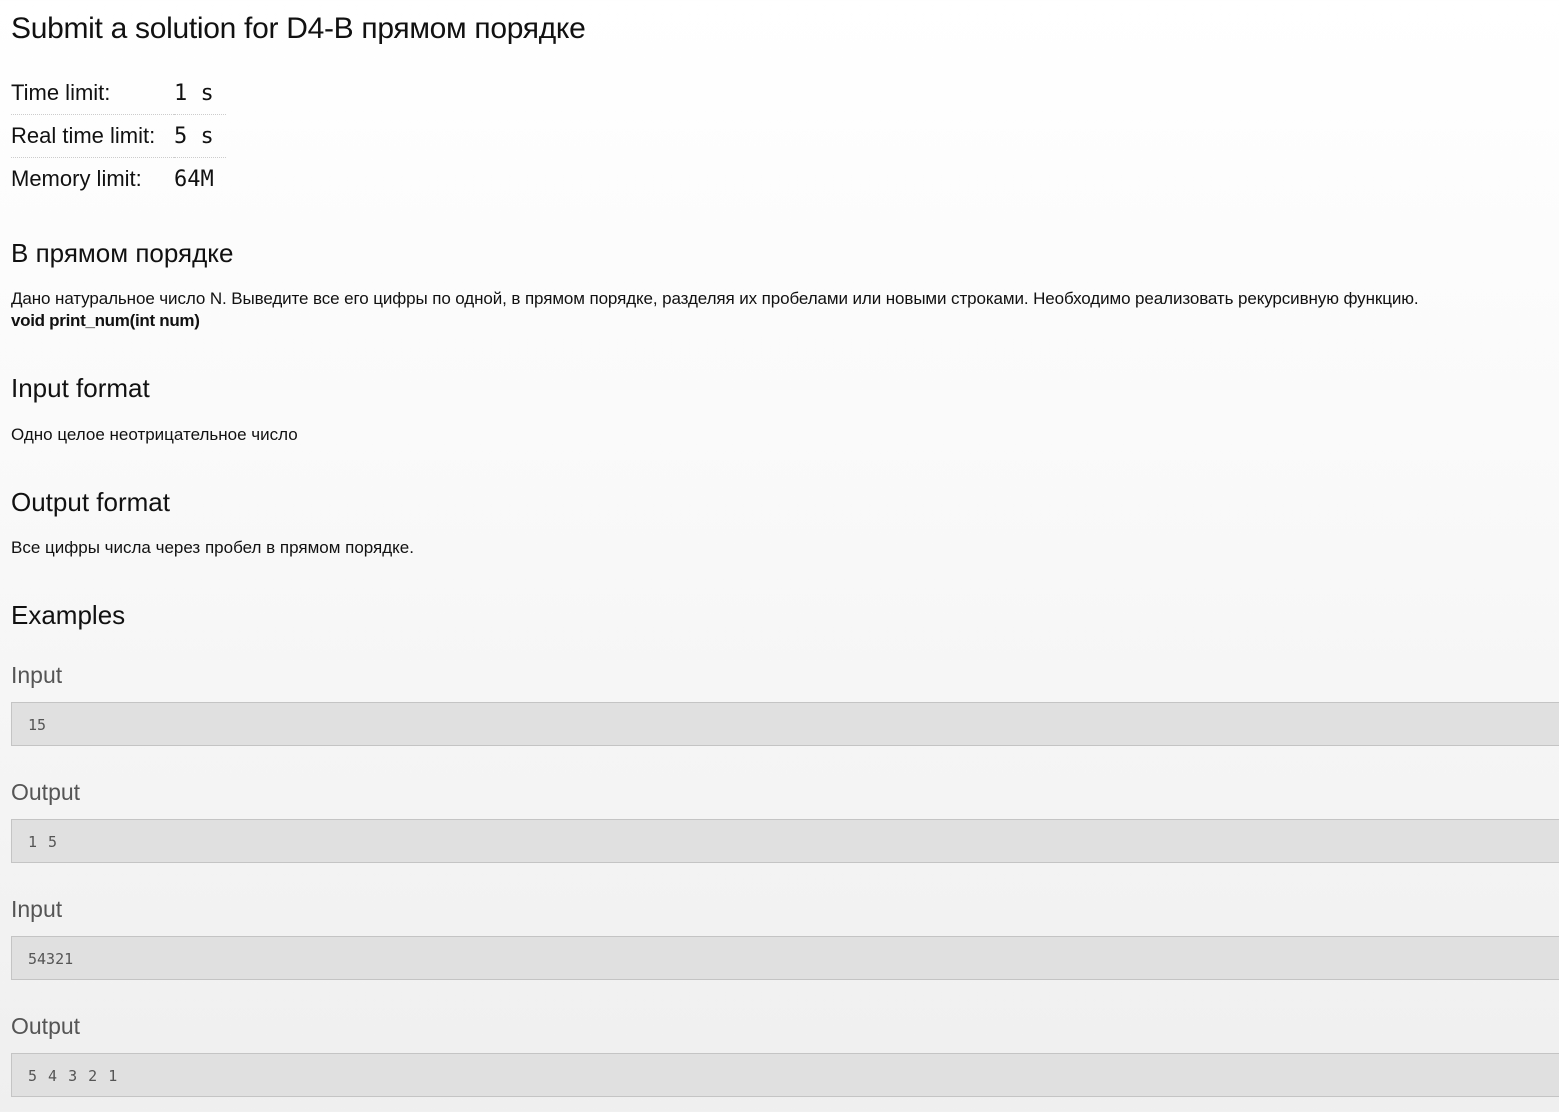  I want to click on real-time-limit-label: Real time limit:, so click(92, 136).